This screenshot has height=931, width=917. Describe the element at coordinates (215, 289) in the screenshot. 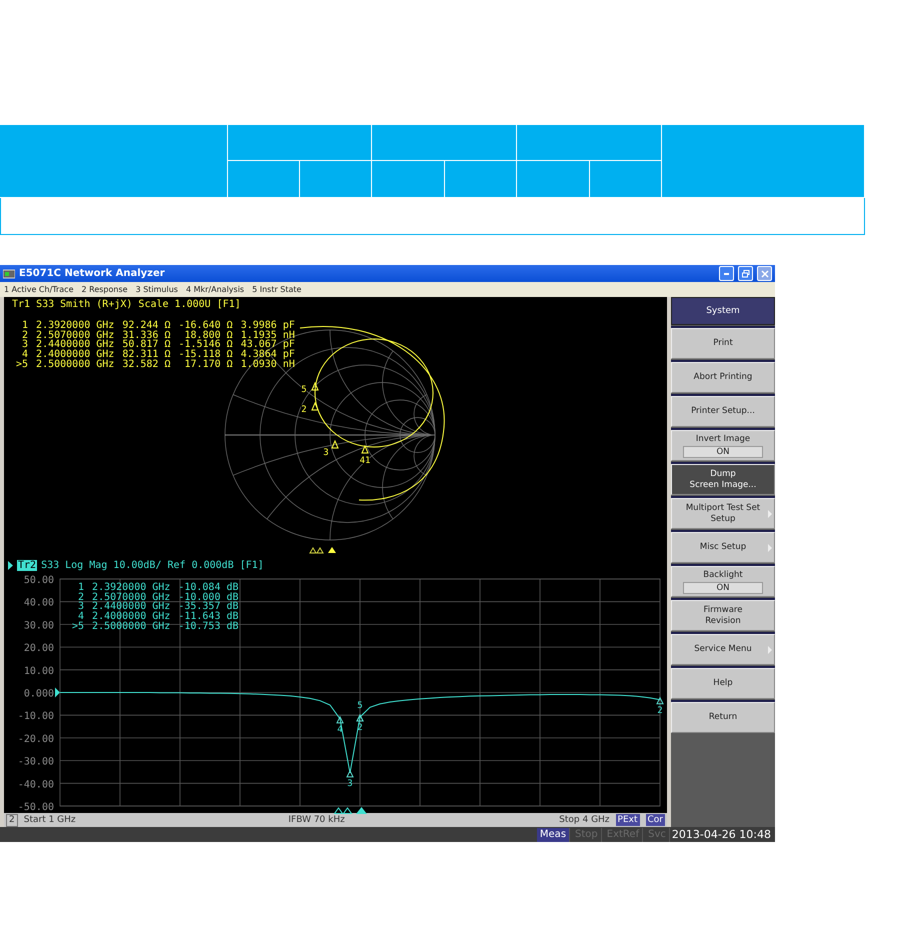

I see `menu-item: 4 Mkr/Analysis` at that location.